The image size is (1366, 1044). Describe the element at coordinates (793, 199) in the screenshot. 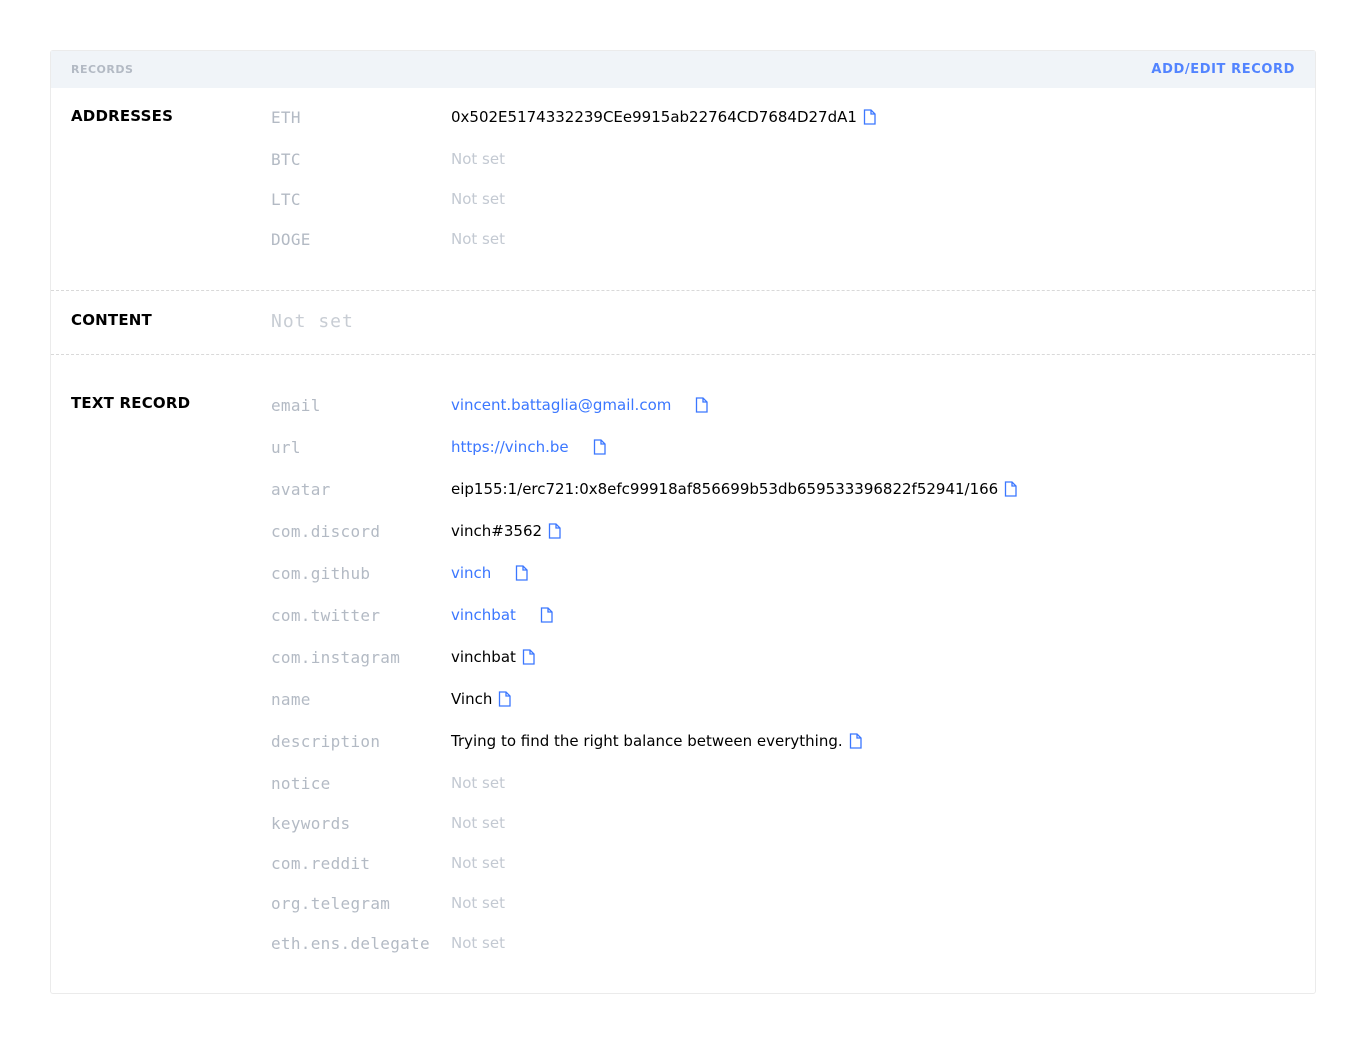

I see `address-row-ltc: LTC Not set` at that location.